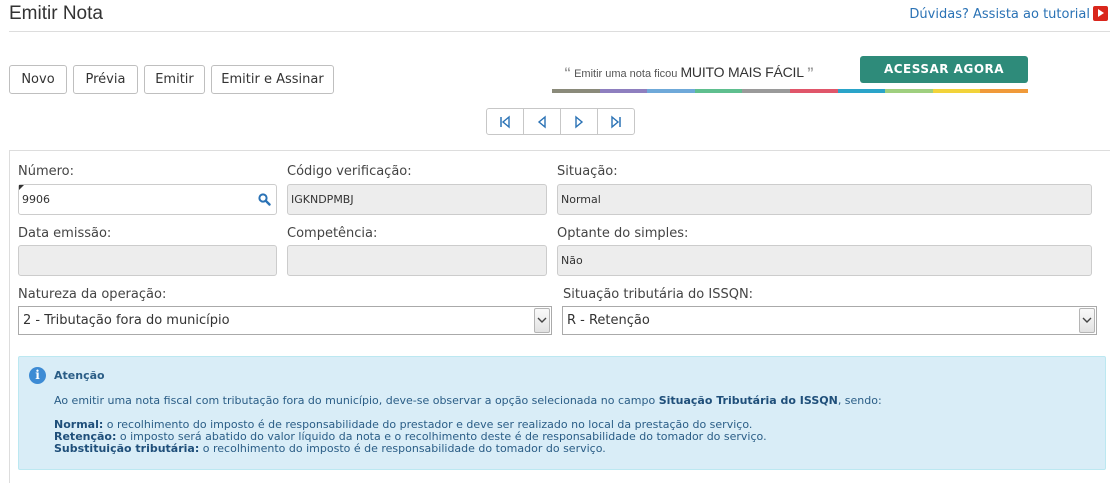  What do you see at coordinates (349, 171) in the screenshot?
I see `codigo-verificacao-label: Código verificação:` at bounding box center [349, 171].